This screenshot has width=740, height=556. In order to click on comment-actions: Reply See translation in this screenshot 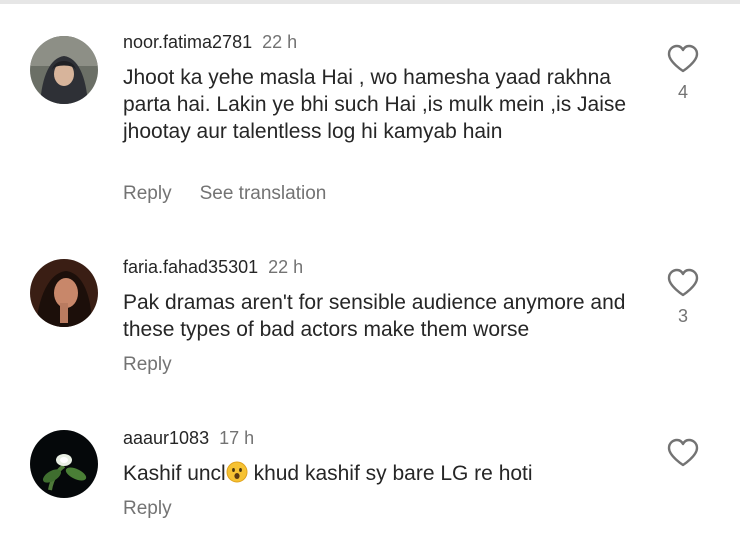, I will do `click(224, 194)`.